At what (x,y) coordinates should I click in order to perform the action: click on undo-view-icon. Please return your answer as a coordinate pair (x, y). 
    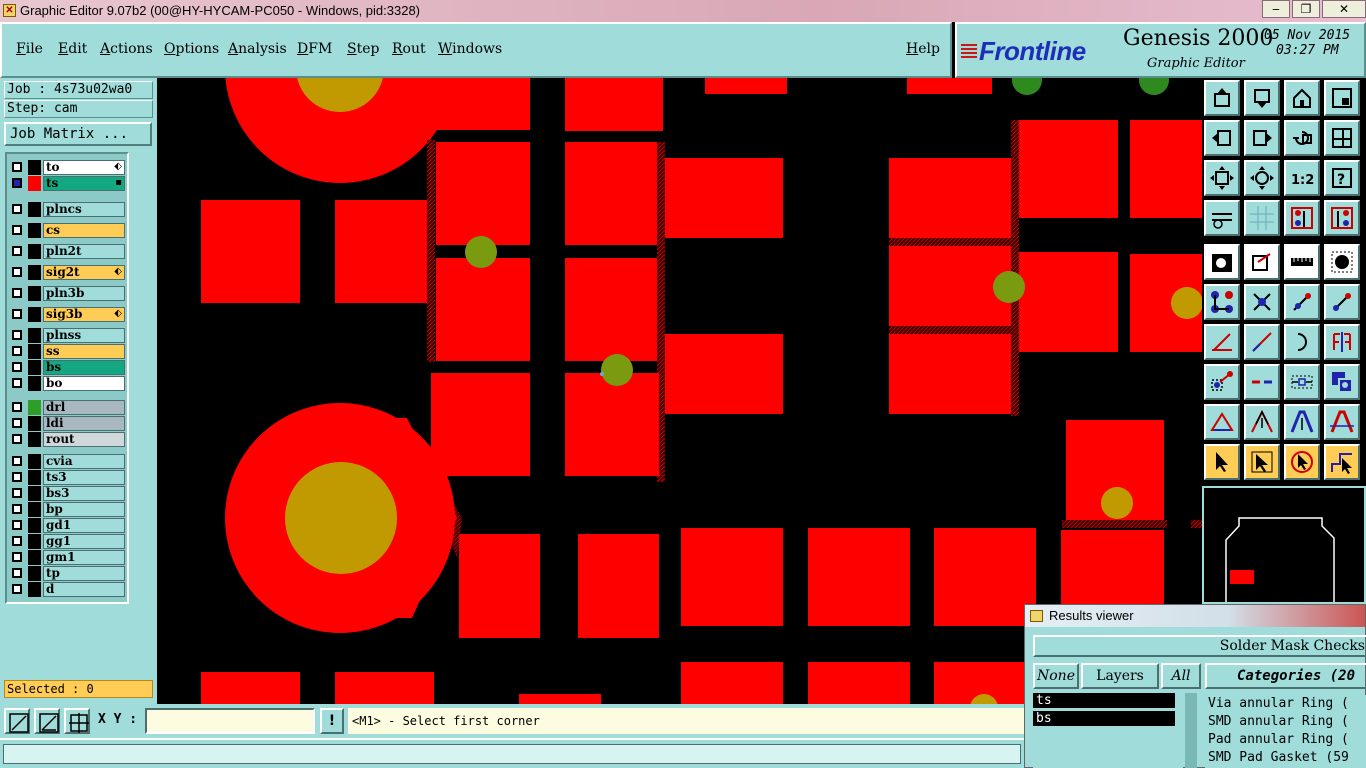
    Looking at the image, I should click on (1302, 138).